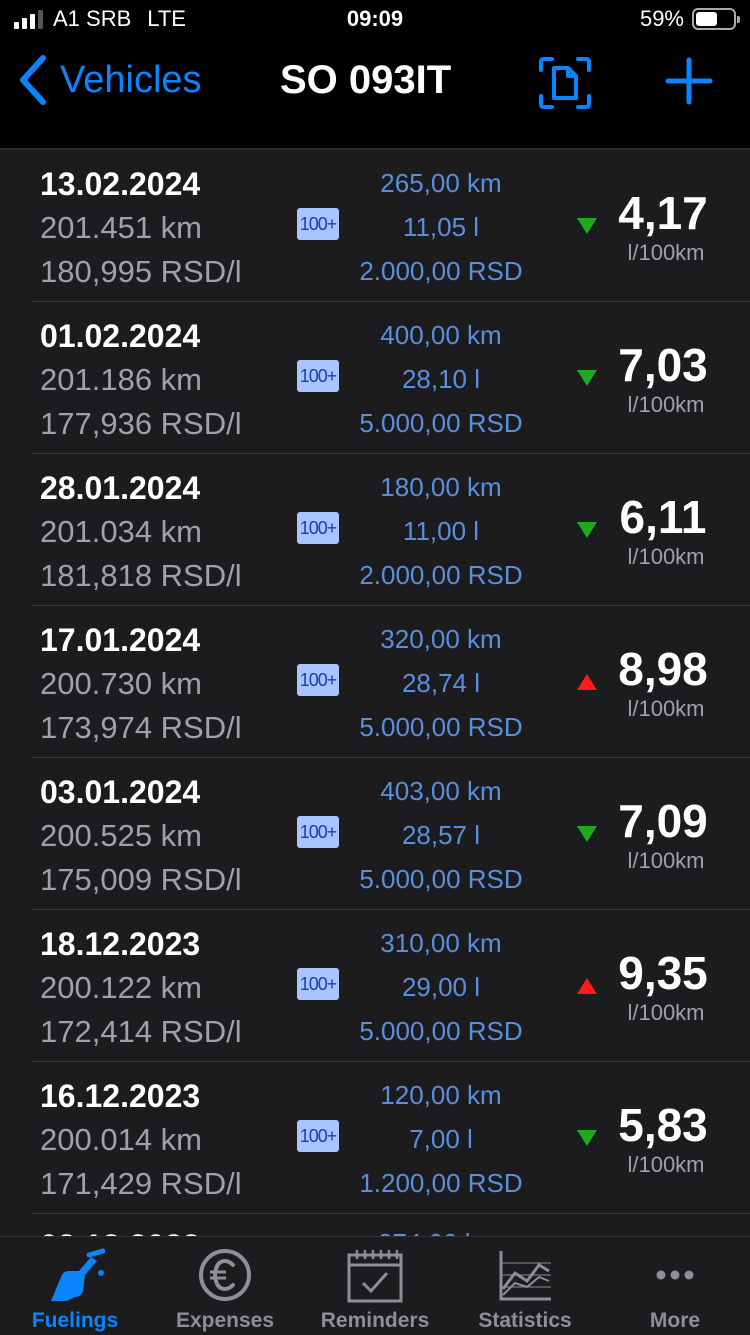  Describe the element at coordinates (441, 639) in the screenshot. I see `distance-value: 320,00 km` at that location.